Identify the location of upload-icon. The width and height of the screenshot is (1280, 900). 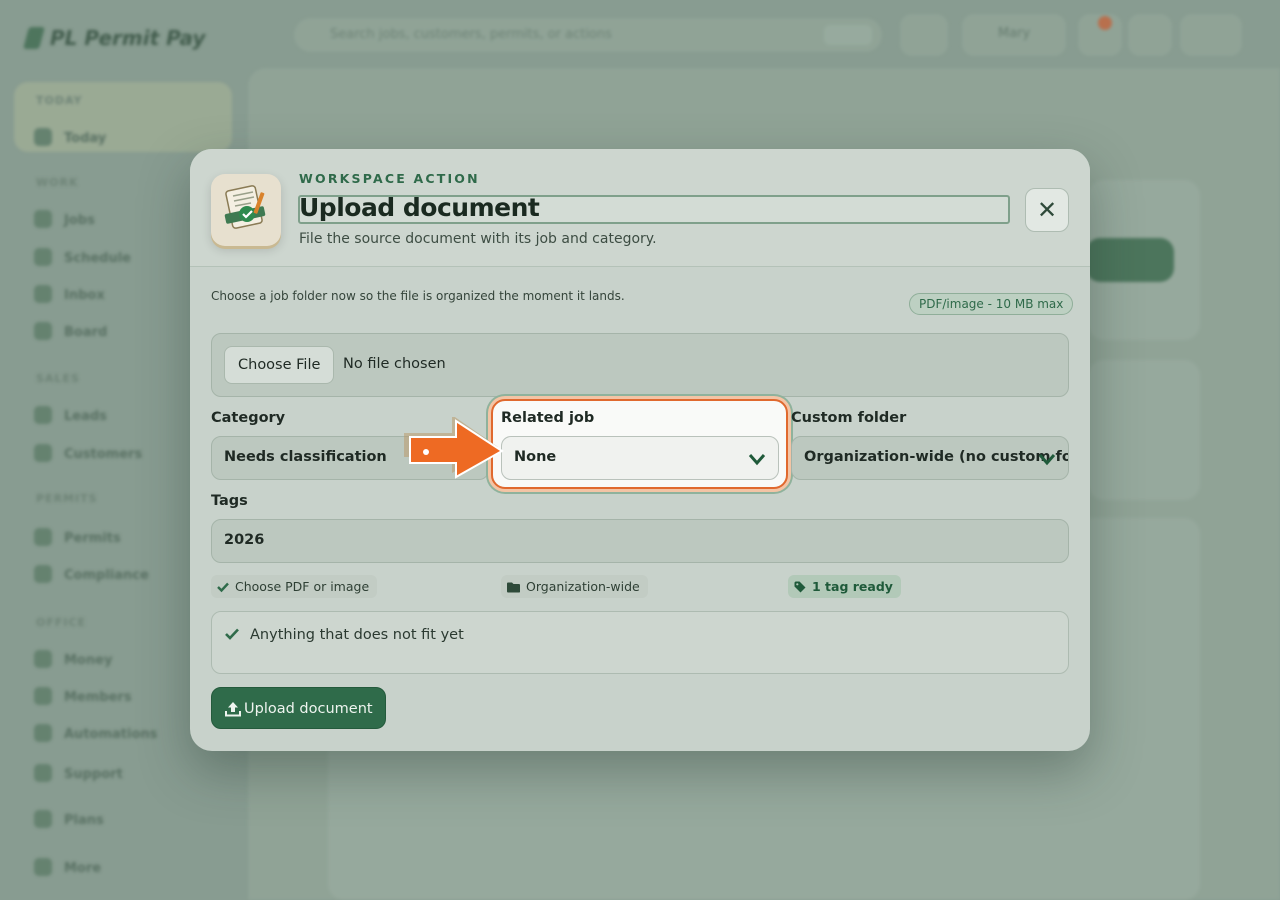
(233, 709).